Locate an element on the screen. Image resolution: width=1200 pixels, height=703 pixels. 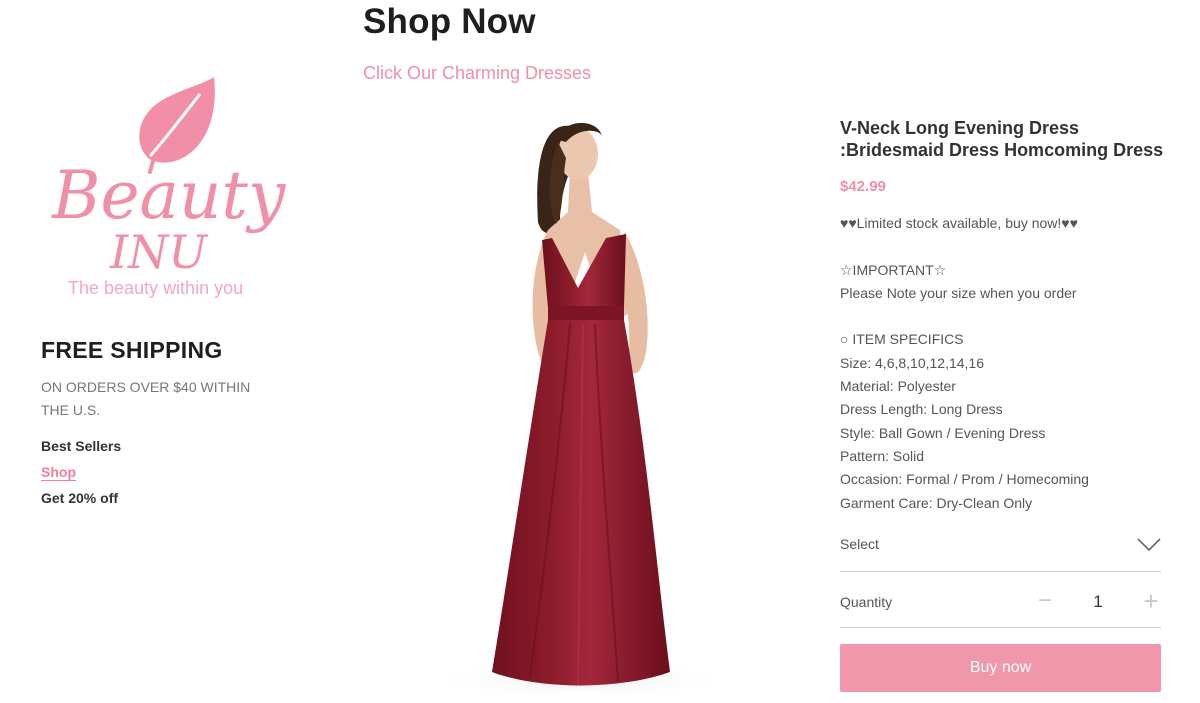
spec-care: Garment Care: Dry-Clean Only is located at coordinates (936, 502).